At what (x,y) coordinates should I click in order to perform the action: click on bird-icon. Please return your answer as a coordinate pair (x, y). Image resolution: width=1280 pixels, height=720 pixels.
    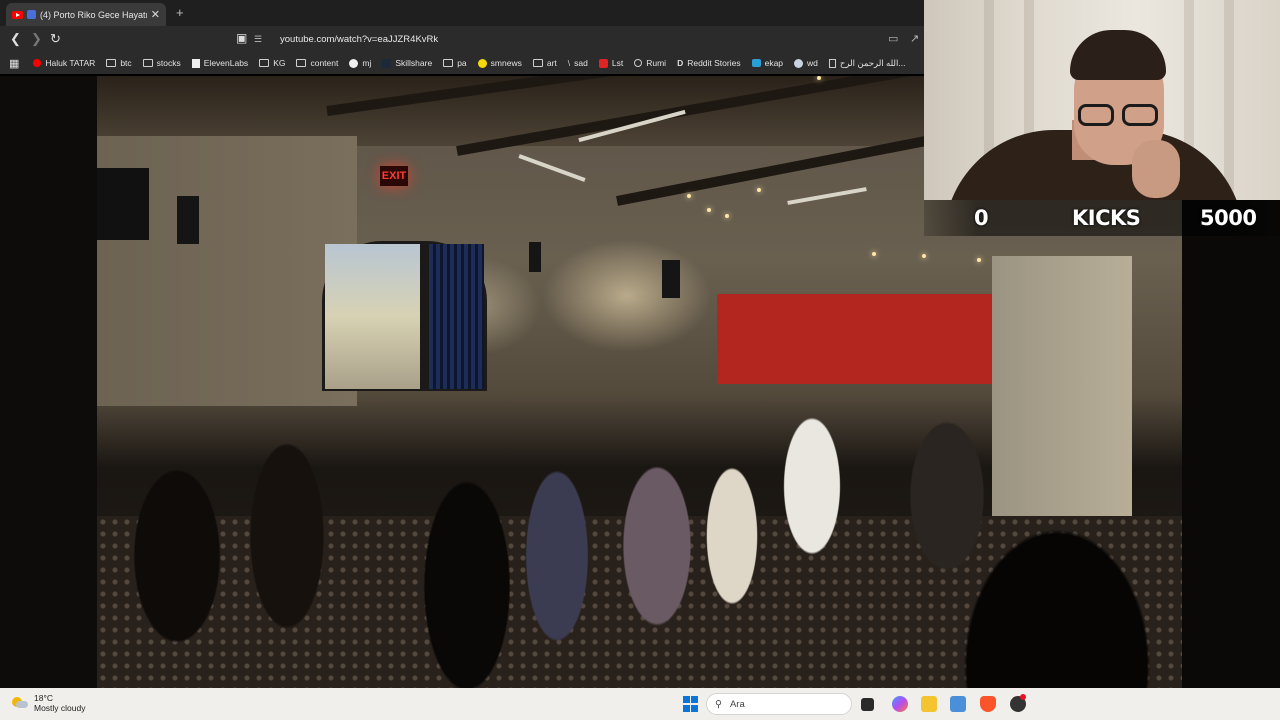
    Looking at the image, I should click on (756, 63).